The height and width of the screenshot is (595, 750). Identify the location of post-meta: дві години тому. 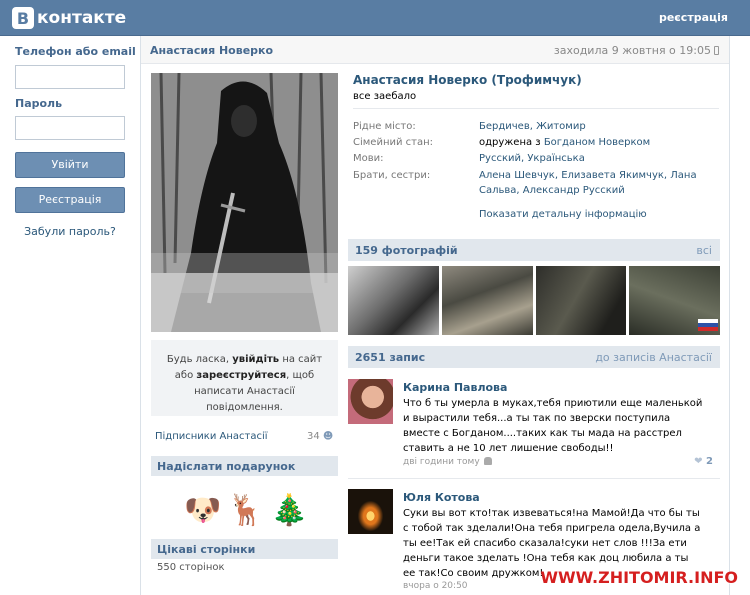
(447, 462).